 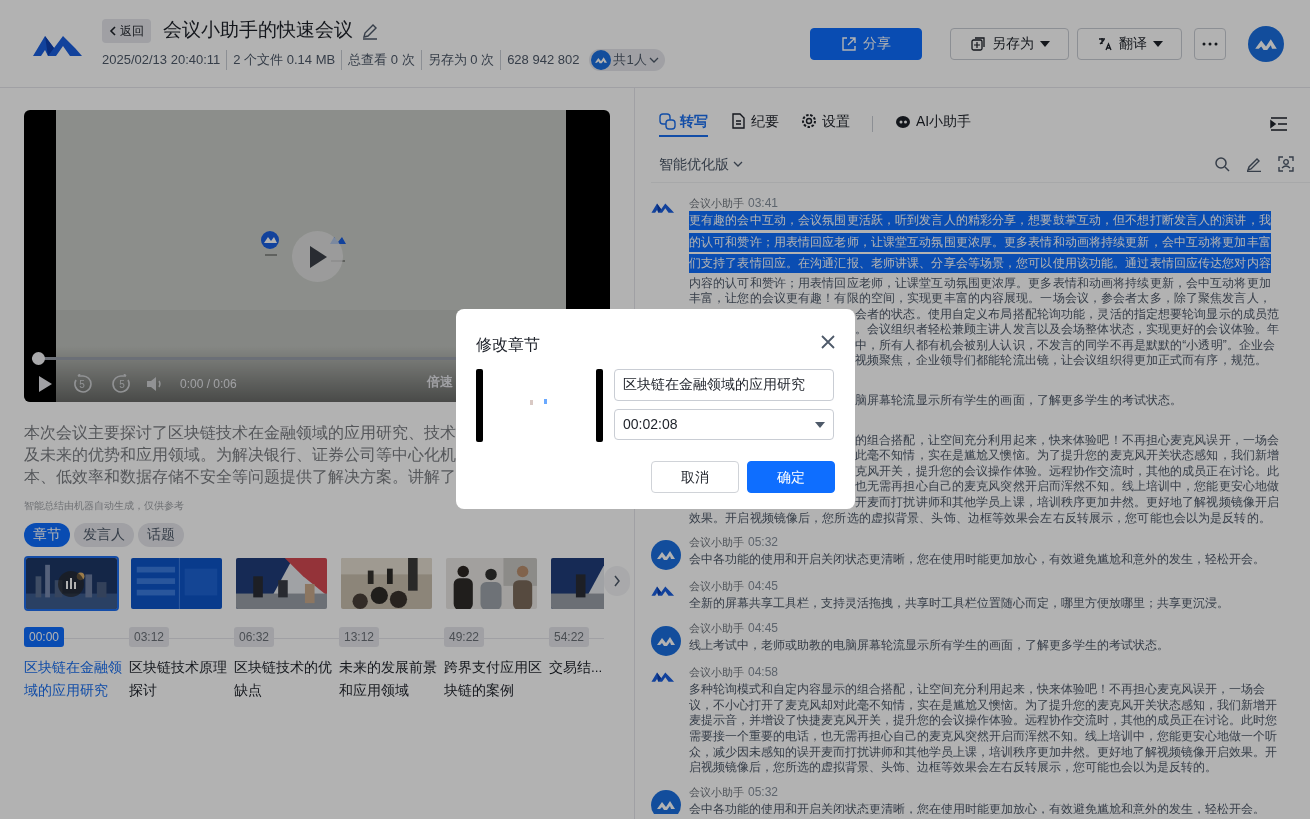 I want to click on time-select: 00:02:08, so click(x=724, y=424).